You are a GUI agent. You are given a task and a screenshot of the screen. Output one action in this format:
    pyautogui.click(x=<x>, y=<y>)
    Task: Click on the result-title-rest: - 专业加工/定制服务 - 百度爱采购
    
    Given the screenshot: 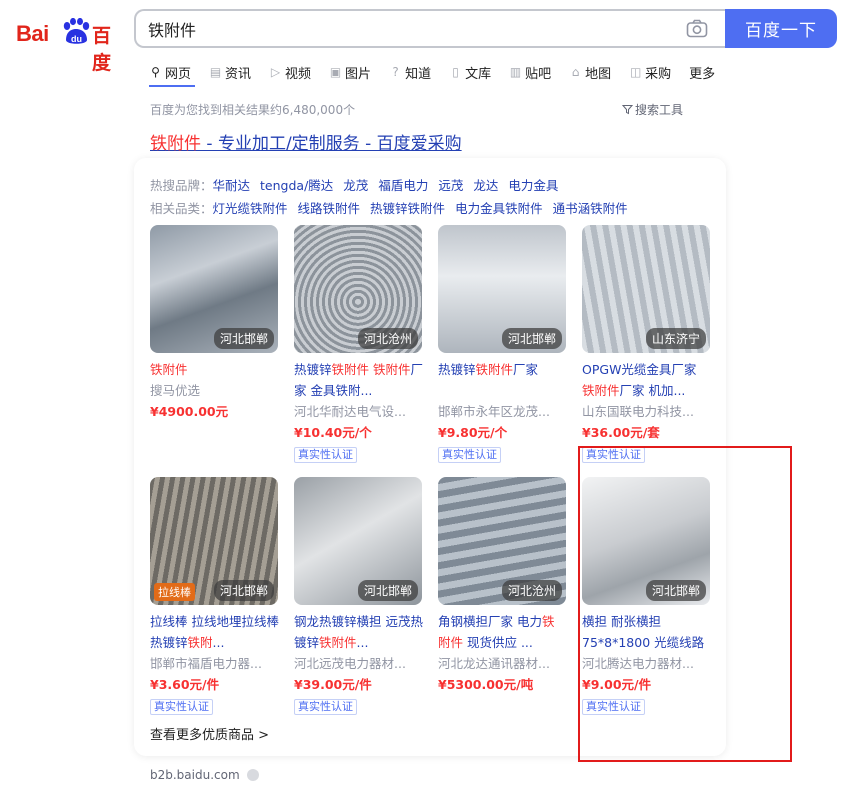 What is the action you would take?
    pyautogui.click(x=331, y=144)
    